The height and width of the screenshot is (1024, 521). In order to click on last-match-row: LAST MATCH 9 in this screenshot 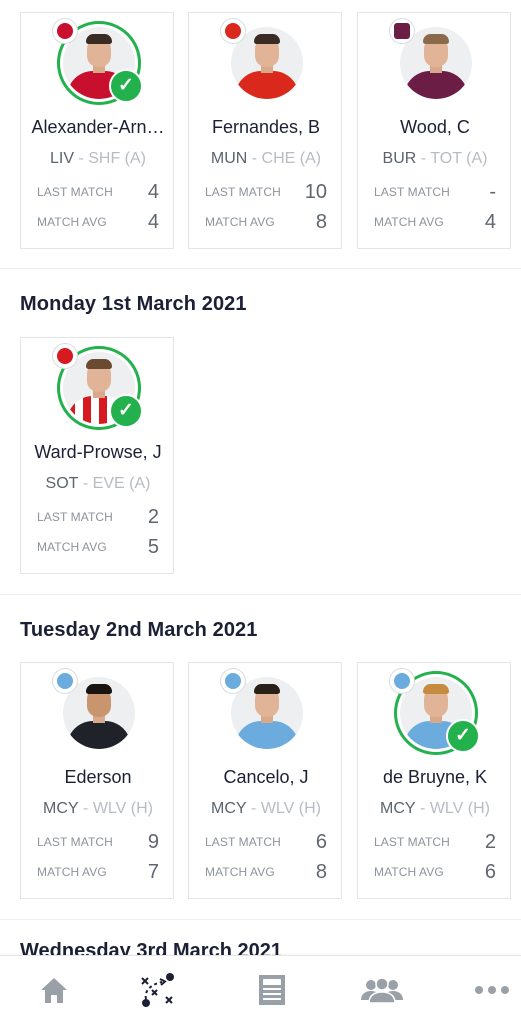, I will do `click(98, 843)`.